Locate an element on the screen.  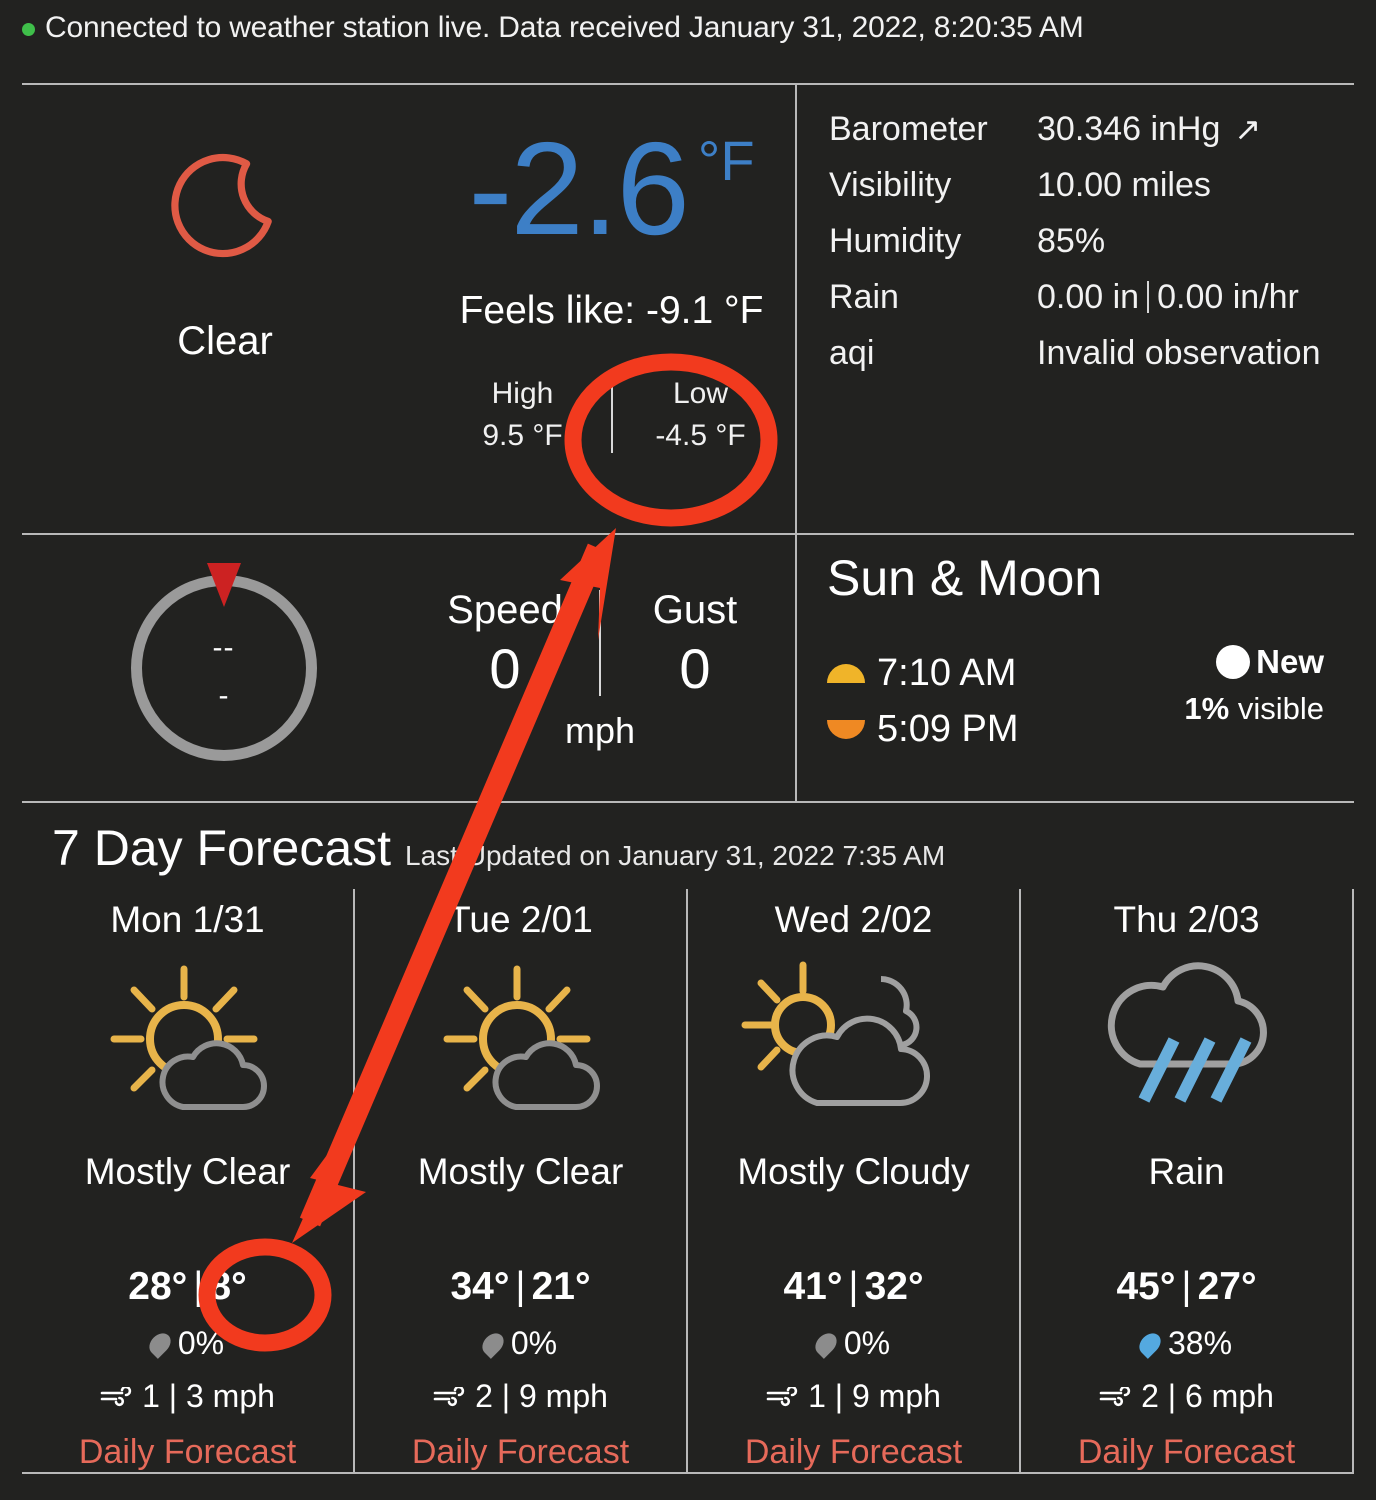
metric-row: Barometer 30.346 inHg ↗ is located at coordinates (1091, 129).